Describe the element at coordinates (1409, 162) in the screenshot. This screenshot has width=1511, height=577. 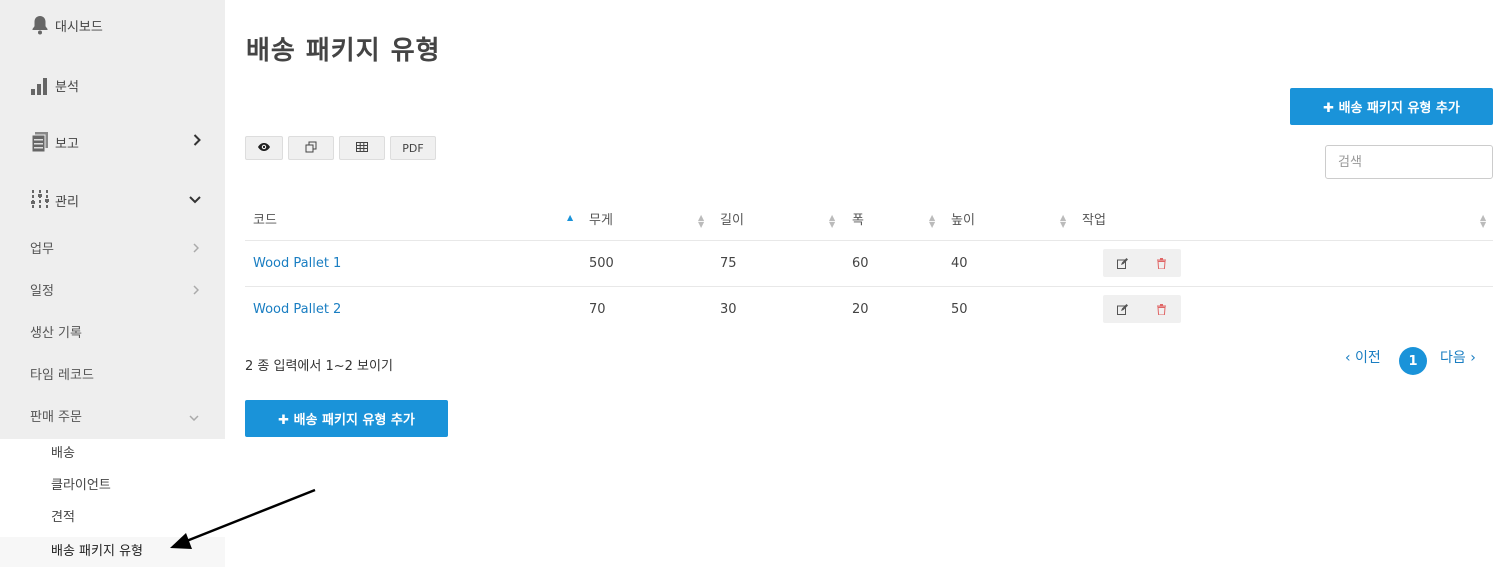
I see `search-input` at that location.